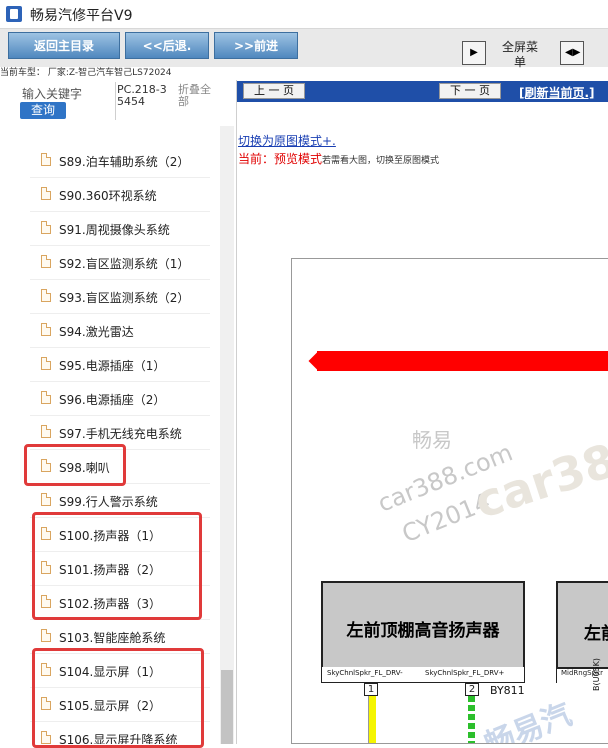 This screenshot has width=608, height=748. What do you see at coordinates (86, 73) in the screenshot?
I see `car-model-line: 当前车型： 厂家:Z-智己汽车智己LS72024` at bounding box center [86, 73].